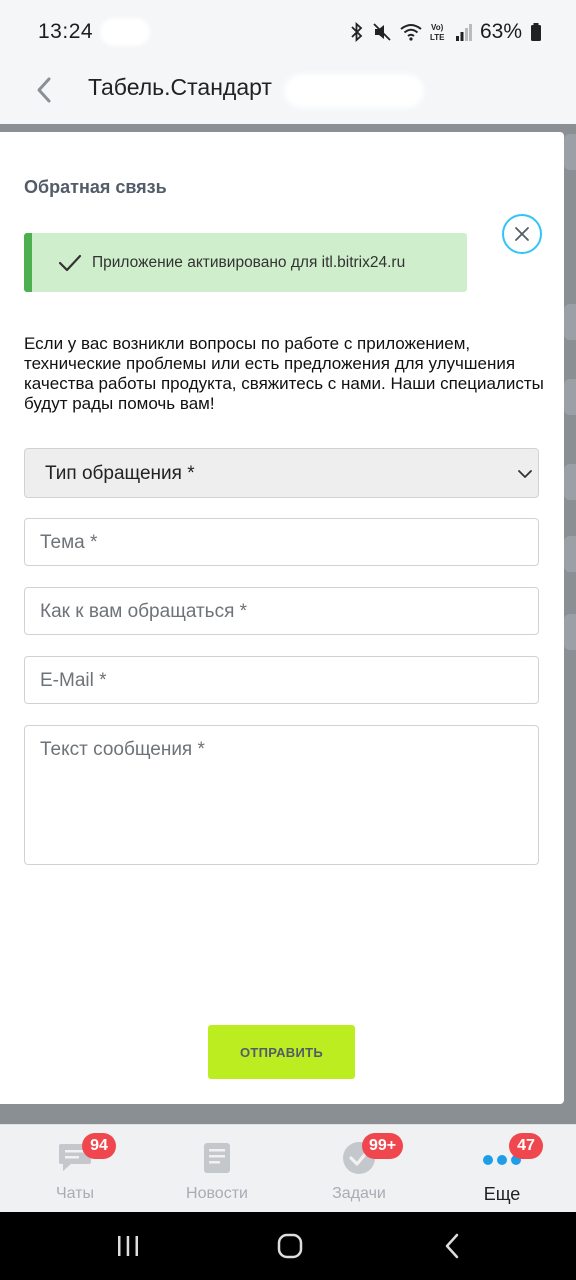 Image resolution: width=576 pixels, height=1280 pixels. Describe the element at coordinates (69, 542) in the screenshot. I see `subject-placeholder: Тема *` at that location.